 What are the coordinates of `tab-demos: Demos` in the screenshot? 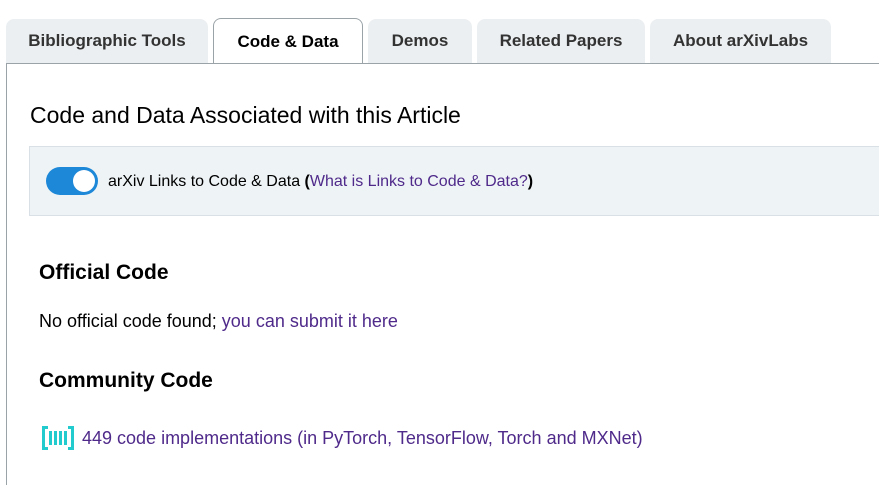 It's located at (420, 41).